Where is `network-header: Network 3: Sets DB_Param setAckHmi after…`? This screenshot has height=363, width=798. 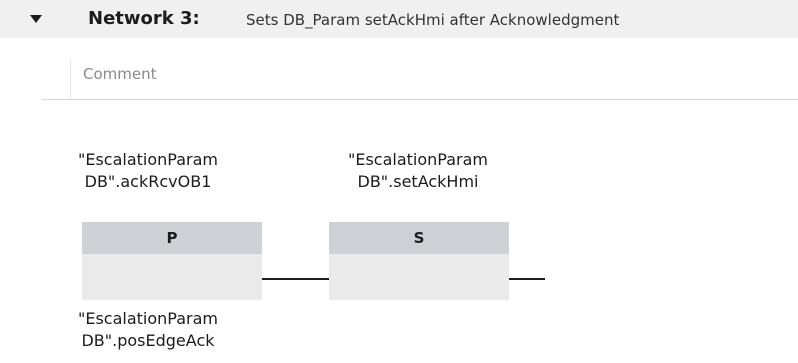 network-header: Network 3: Sets DB_Param setAckHmi after… is located at coordinates (399, 19).